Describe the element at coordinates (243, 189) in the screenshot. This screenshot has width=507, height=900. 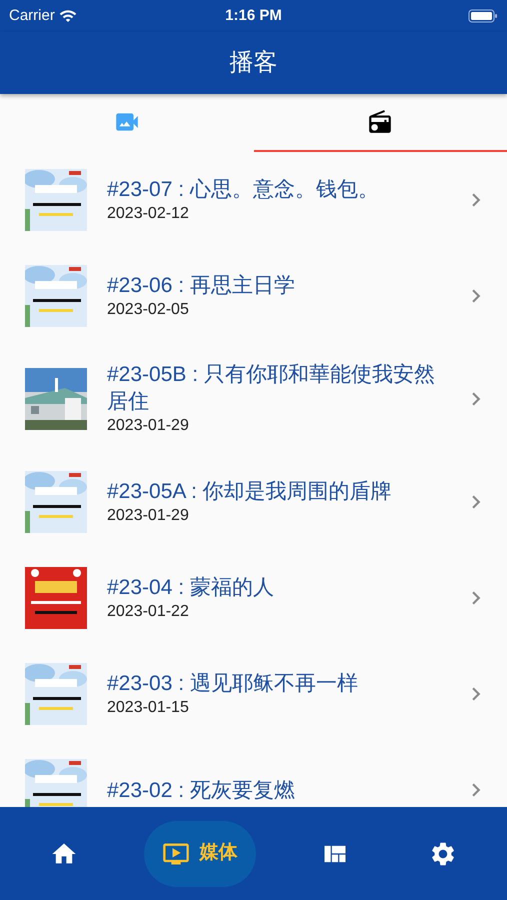
I see `episode-title: #23-07 : 心思。意念。钱包。` at that location.